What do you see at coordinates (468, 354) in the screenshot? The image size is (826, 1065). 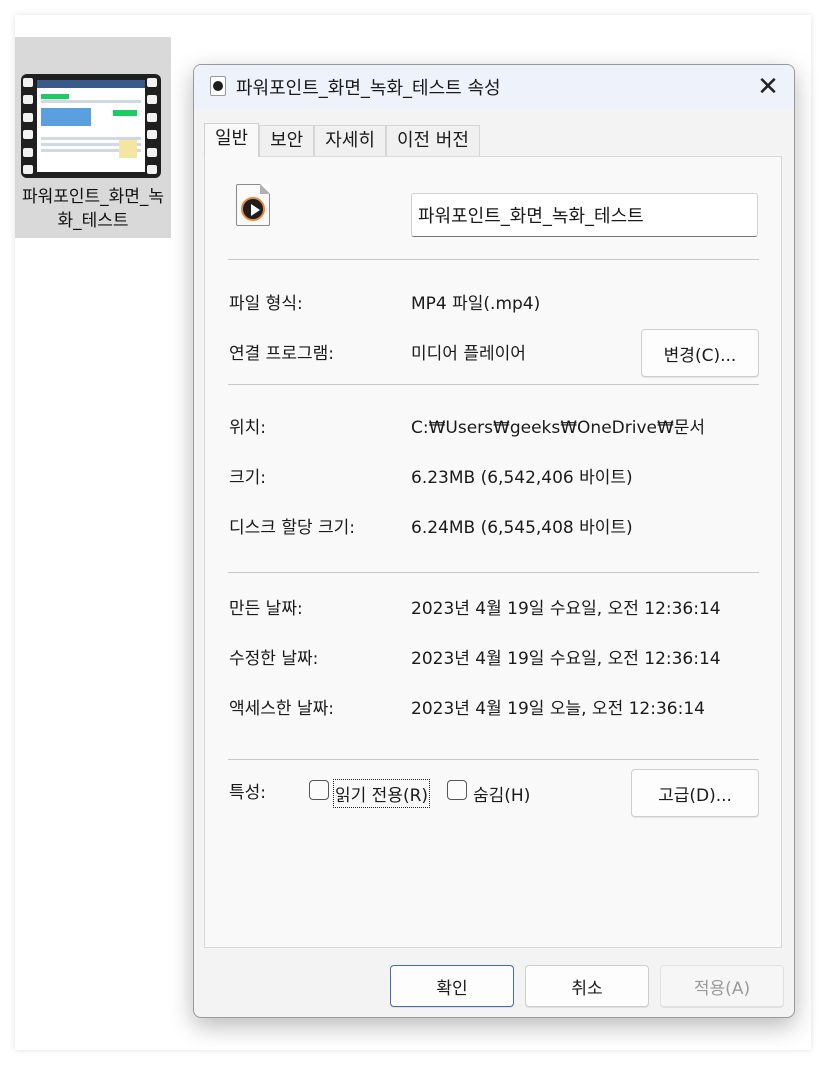 I see `opens-with-value: 미디어 플레이어` at bounding box center [468, 354].